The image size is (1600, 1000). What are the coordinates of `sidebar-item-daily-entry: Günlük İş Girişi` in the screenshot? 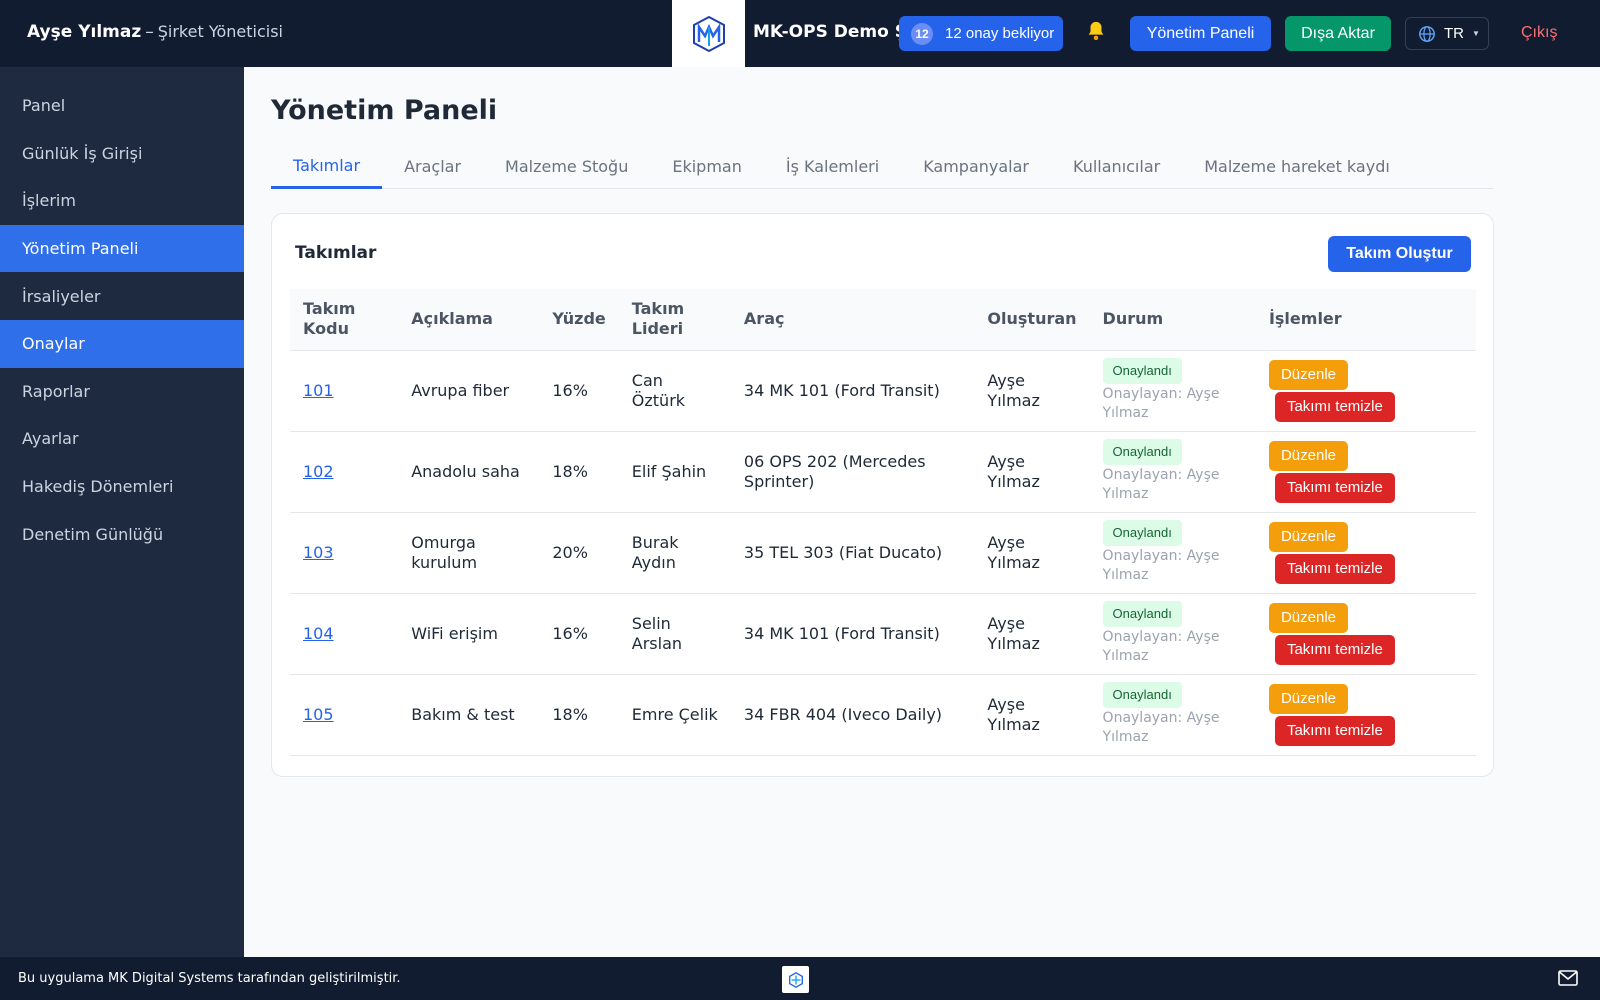 It's located at (122, 154).